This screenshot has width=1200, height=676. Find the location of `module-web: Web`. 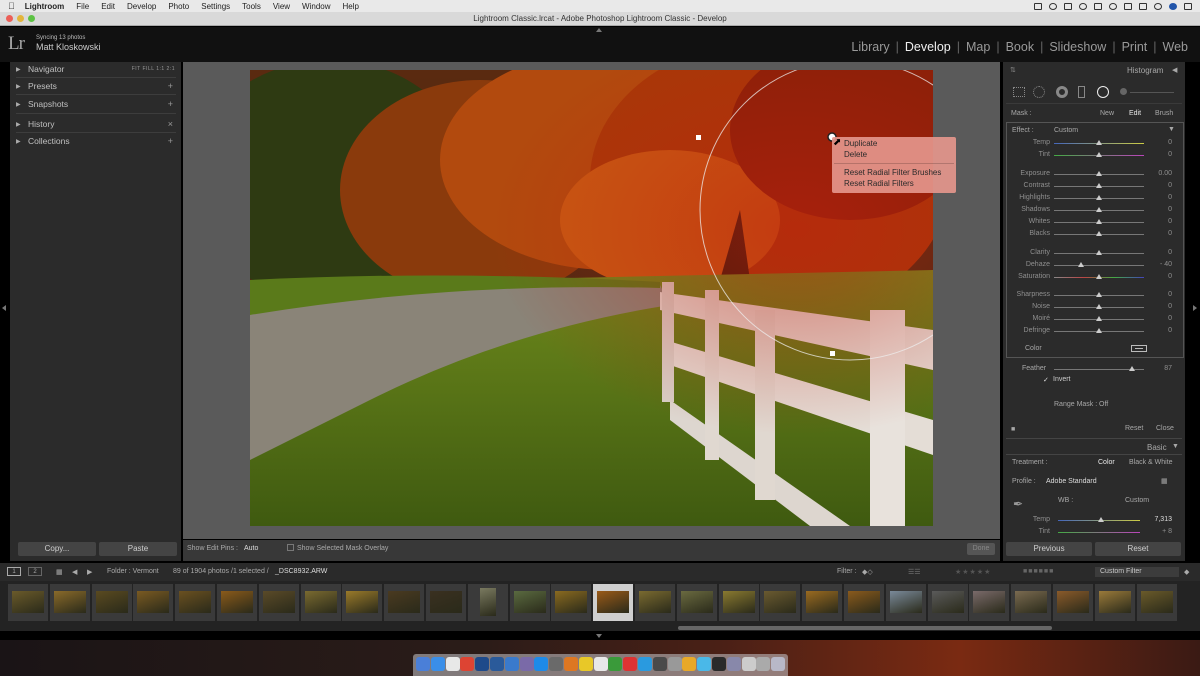

module-web: Web is located at coordinates (1175, 47).